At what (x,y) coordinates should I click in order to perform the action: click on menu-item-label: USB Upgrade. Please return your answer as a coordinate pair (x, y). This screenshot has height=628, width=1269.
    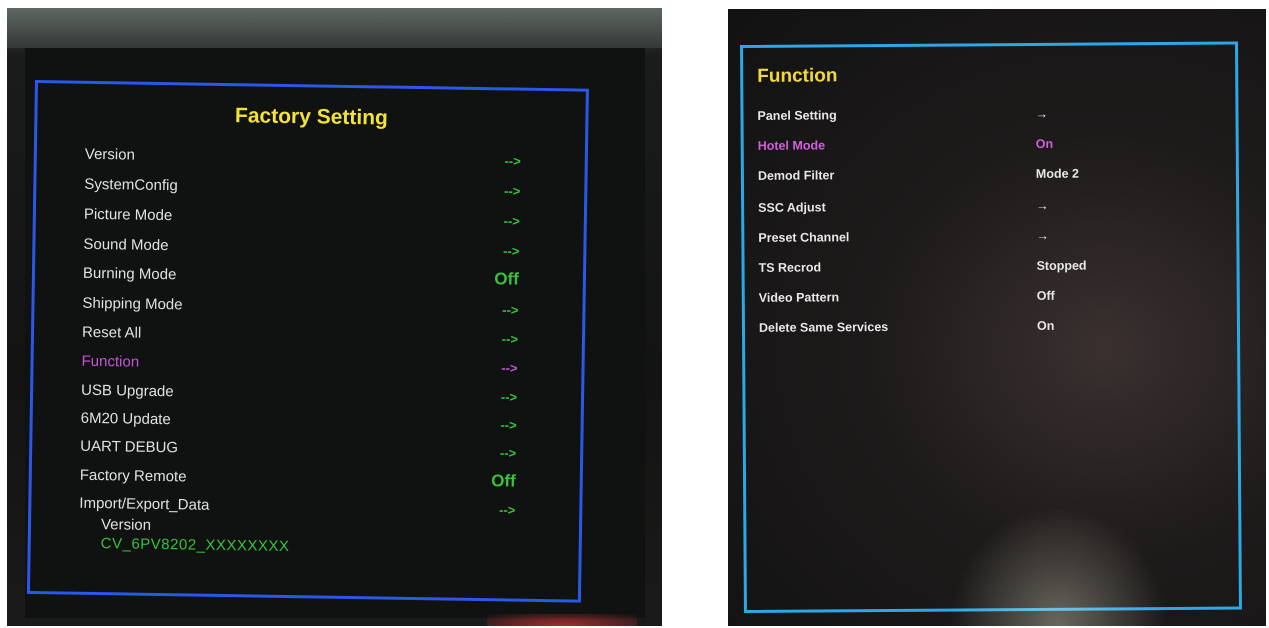
    Looking at the image, I should click on (127, 390).